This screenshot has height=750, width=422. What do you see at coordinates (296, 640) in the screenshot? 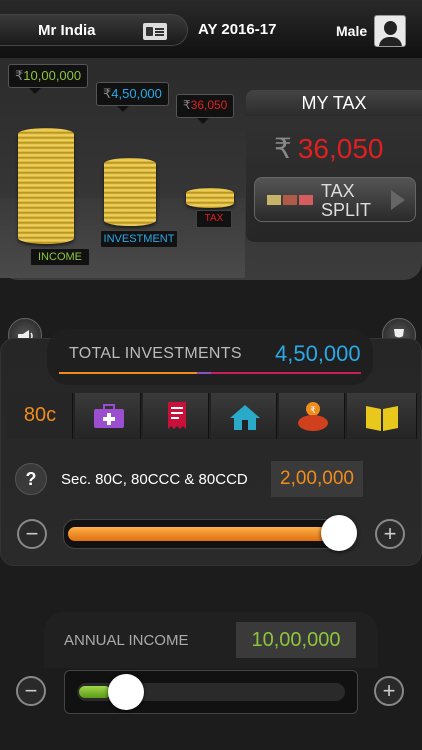
I see `annual-income-value: 10,00,000` at bounding box center [296, 640].